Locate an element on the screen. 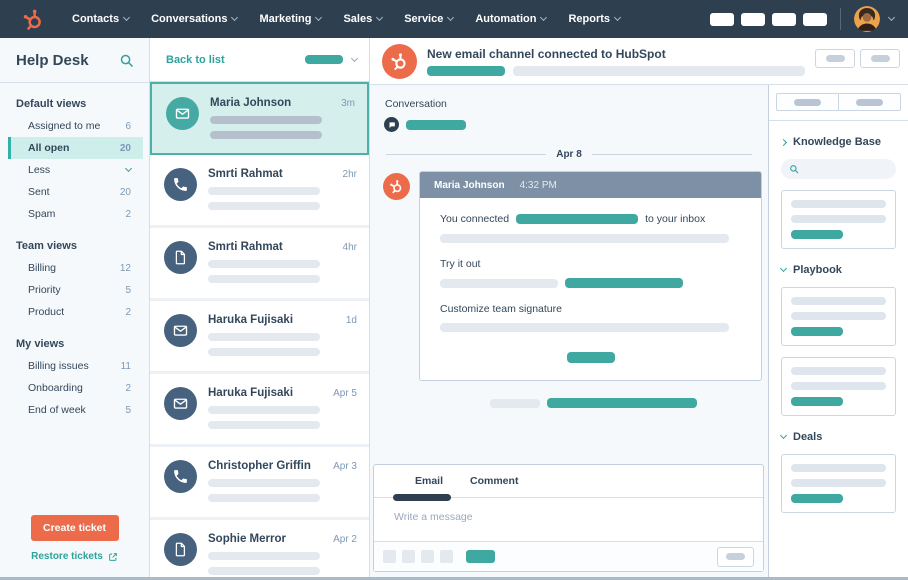 This screenshot has height=580, width=908. nav-menu-contacts: Contacts is located at coordinates (100, 19).